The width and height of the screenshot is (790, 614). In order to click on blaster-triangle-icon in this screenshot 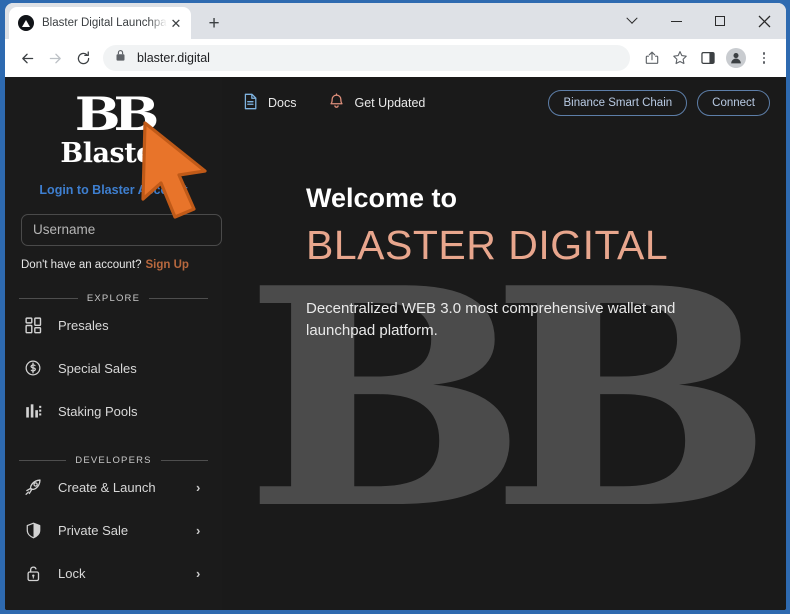, I will do `click(26, 23)`.